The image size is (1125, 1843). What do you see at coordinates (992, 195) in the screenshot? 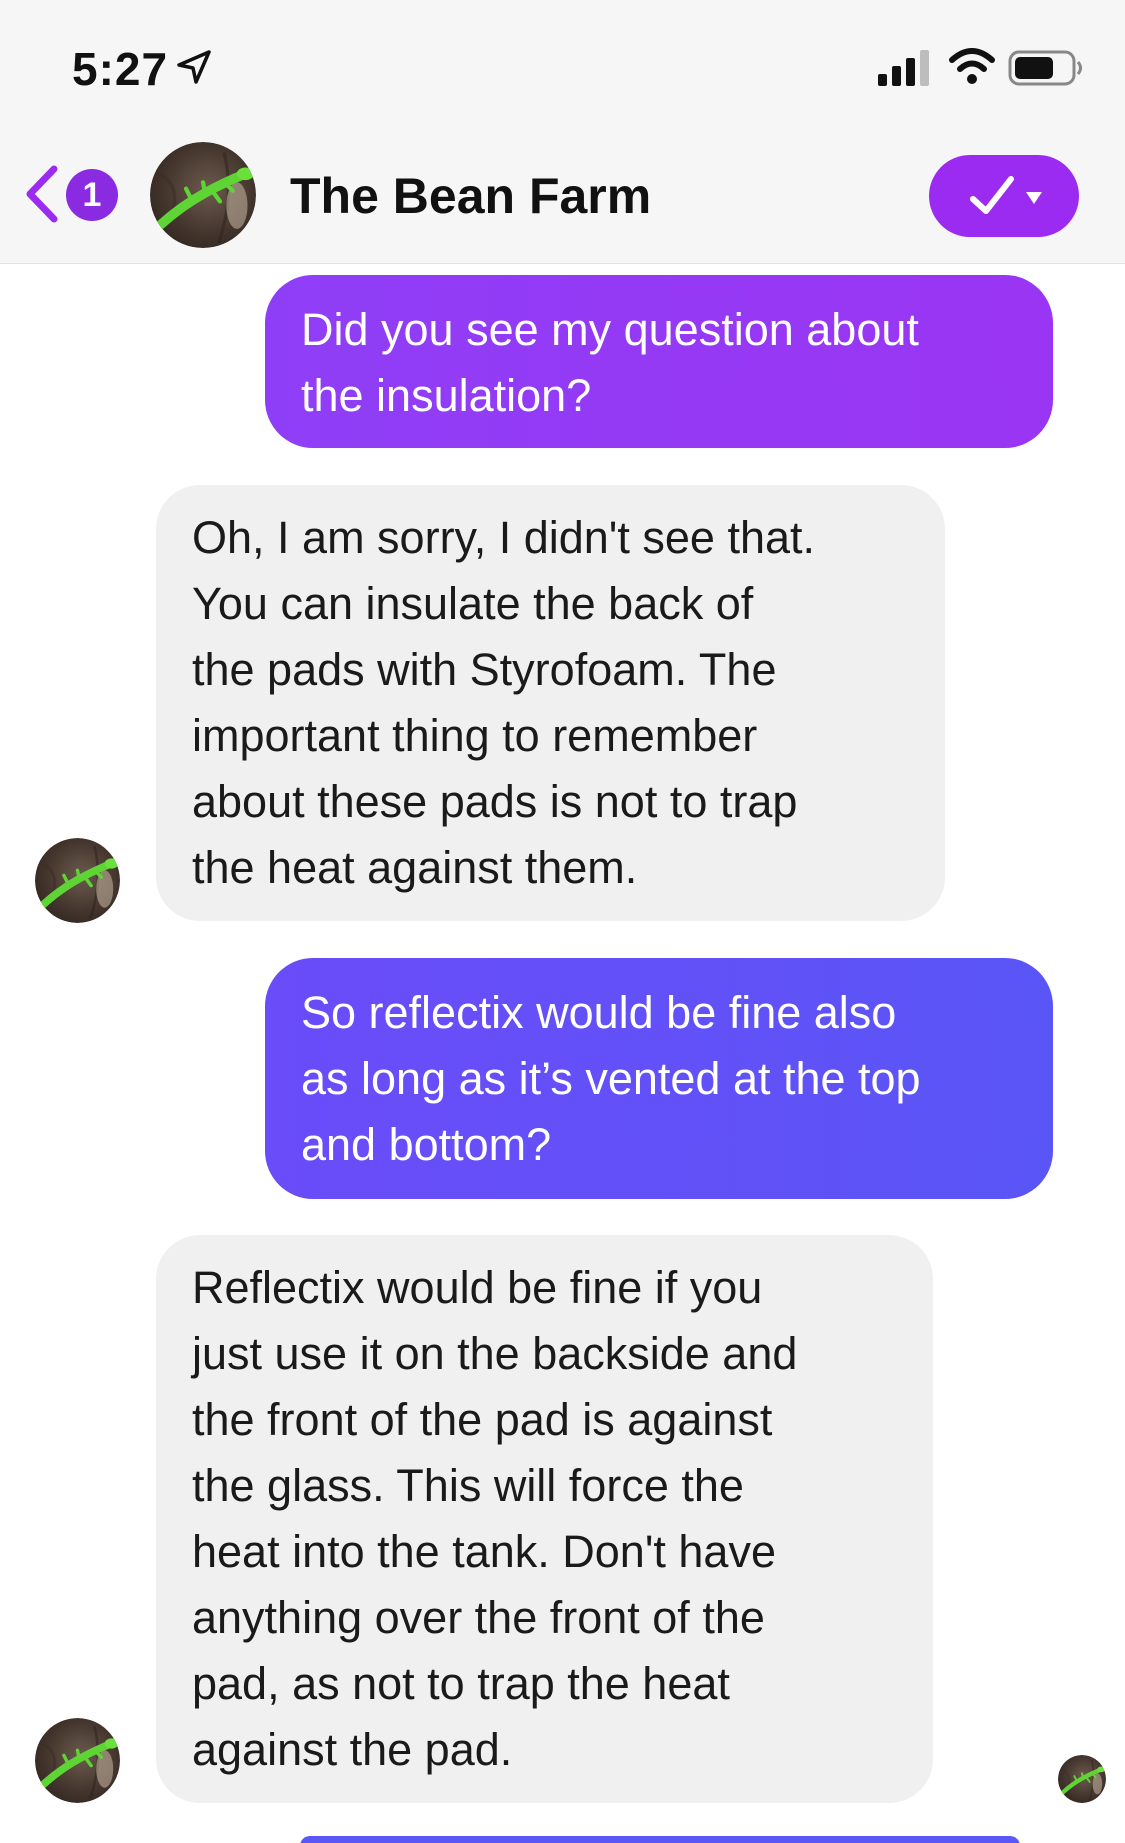
I see `checkmark-icon` at bounding box center [992, 195].